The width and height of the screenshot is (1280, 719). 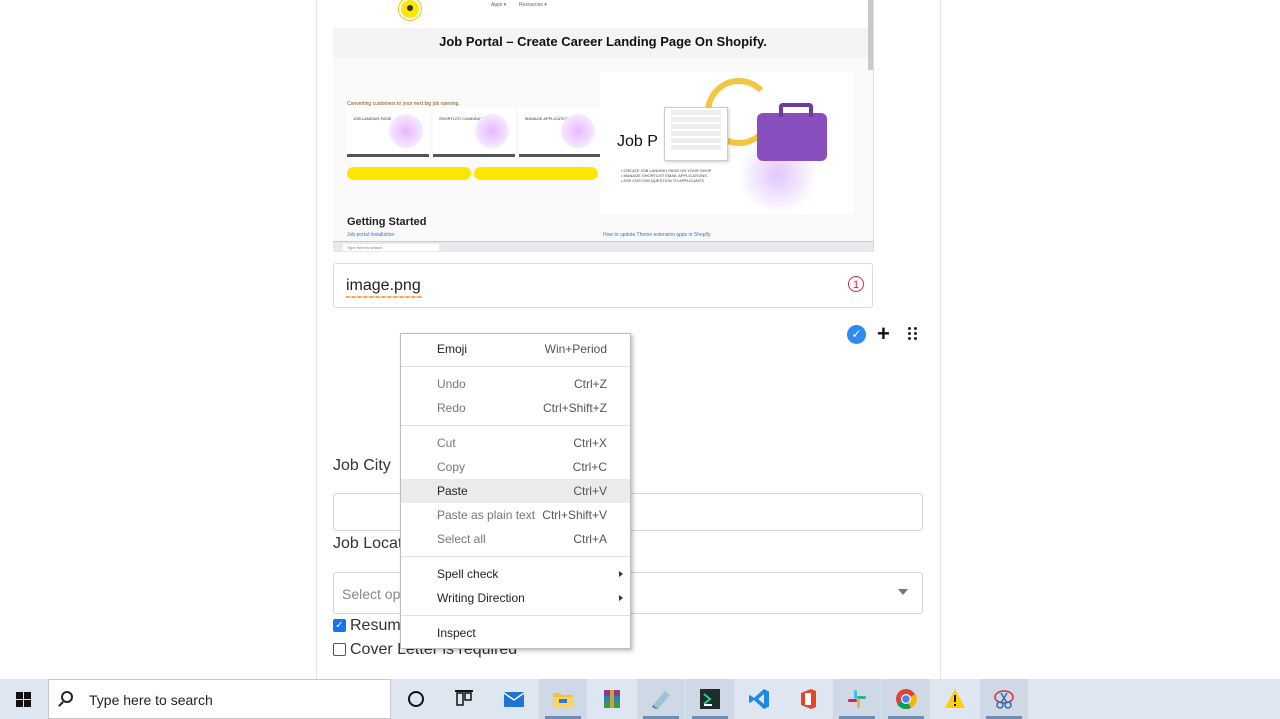 What do you see at coordinates (515, 408) in the screenshot?
I see `menu-item-redo: Redo Ctrl+Shift+Z` at bounding box center [515, 408].